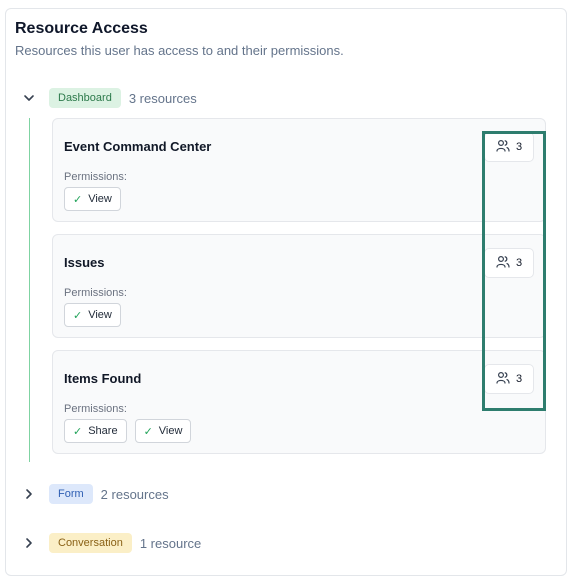  I want to click on resource-name: Issues, so click(84, 262).